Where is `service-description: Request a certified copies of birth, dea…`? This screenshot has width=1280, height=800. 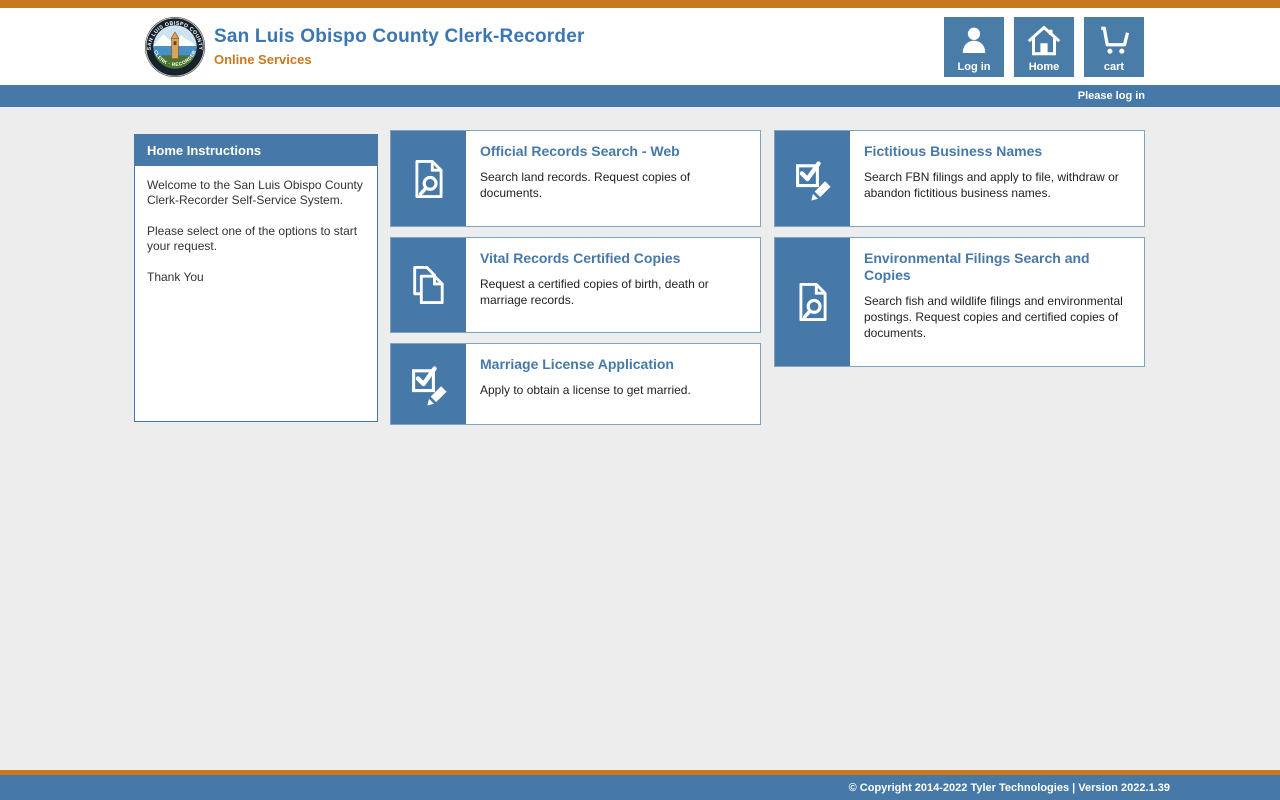 service-description: Request a certified copies of birth, dea… is located at coordinates (594, 292).